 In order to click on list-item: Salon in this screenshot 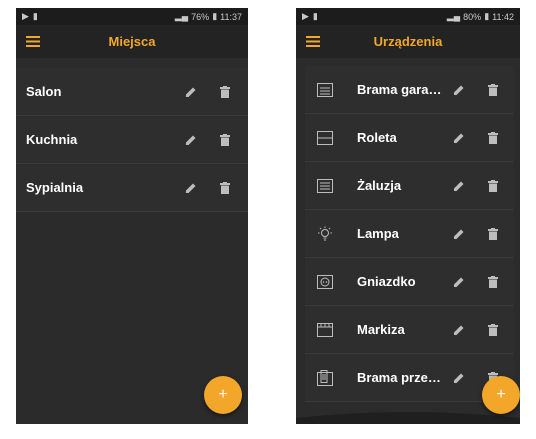, I will do `click(132, 92)`.